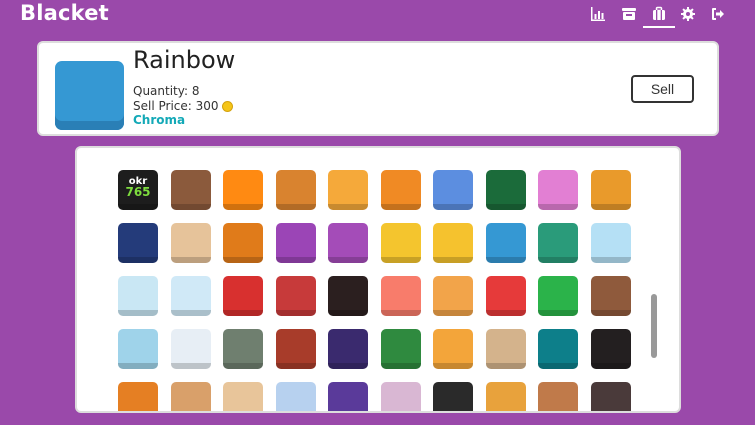  I want to click on okr-number: 765, so click(138, 192).